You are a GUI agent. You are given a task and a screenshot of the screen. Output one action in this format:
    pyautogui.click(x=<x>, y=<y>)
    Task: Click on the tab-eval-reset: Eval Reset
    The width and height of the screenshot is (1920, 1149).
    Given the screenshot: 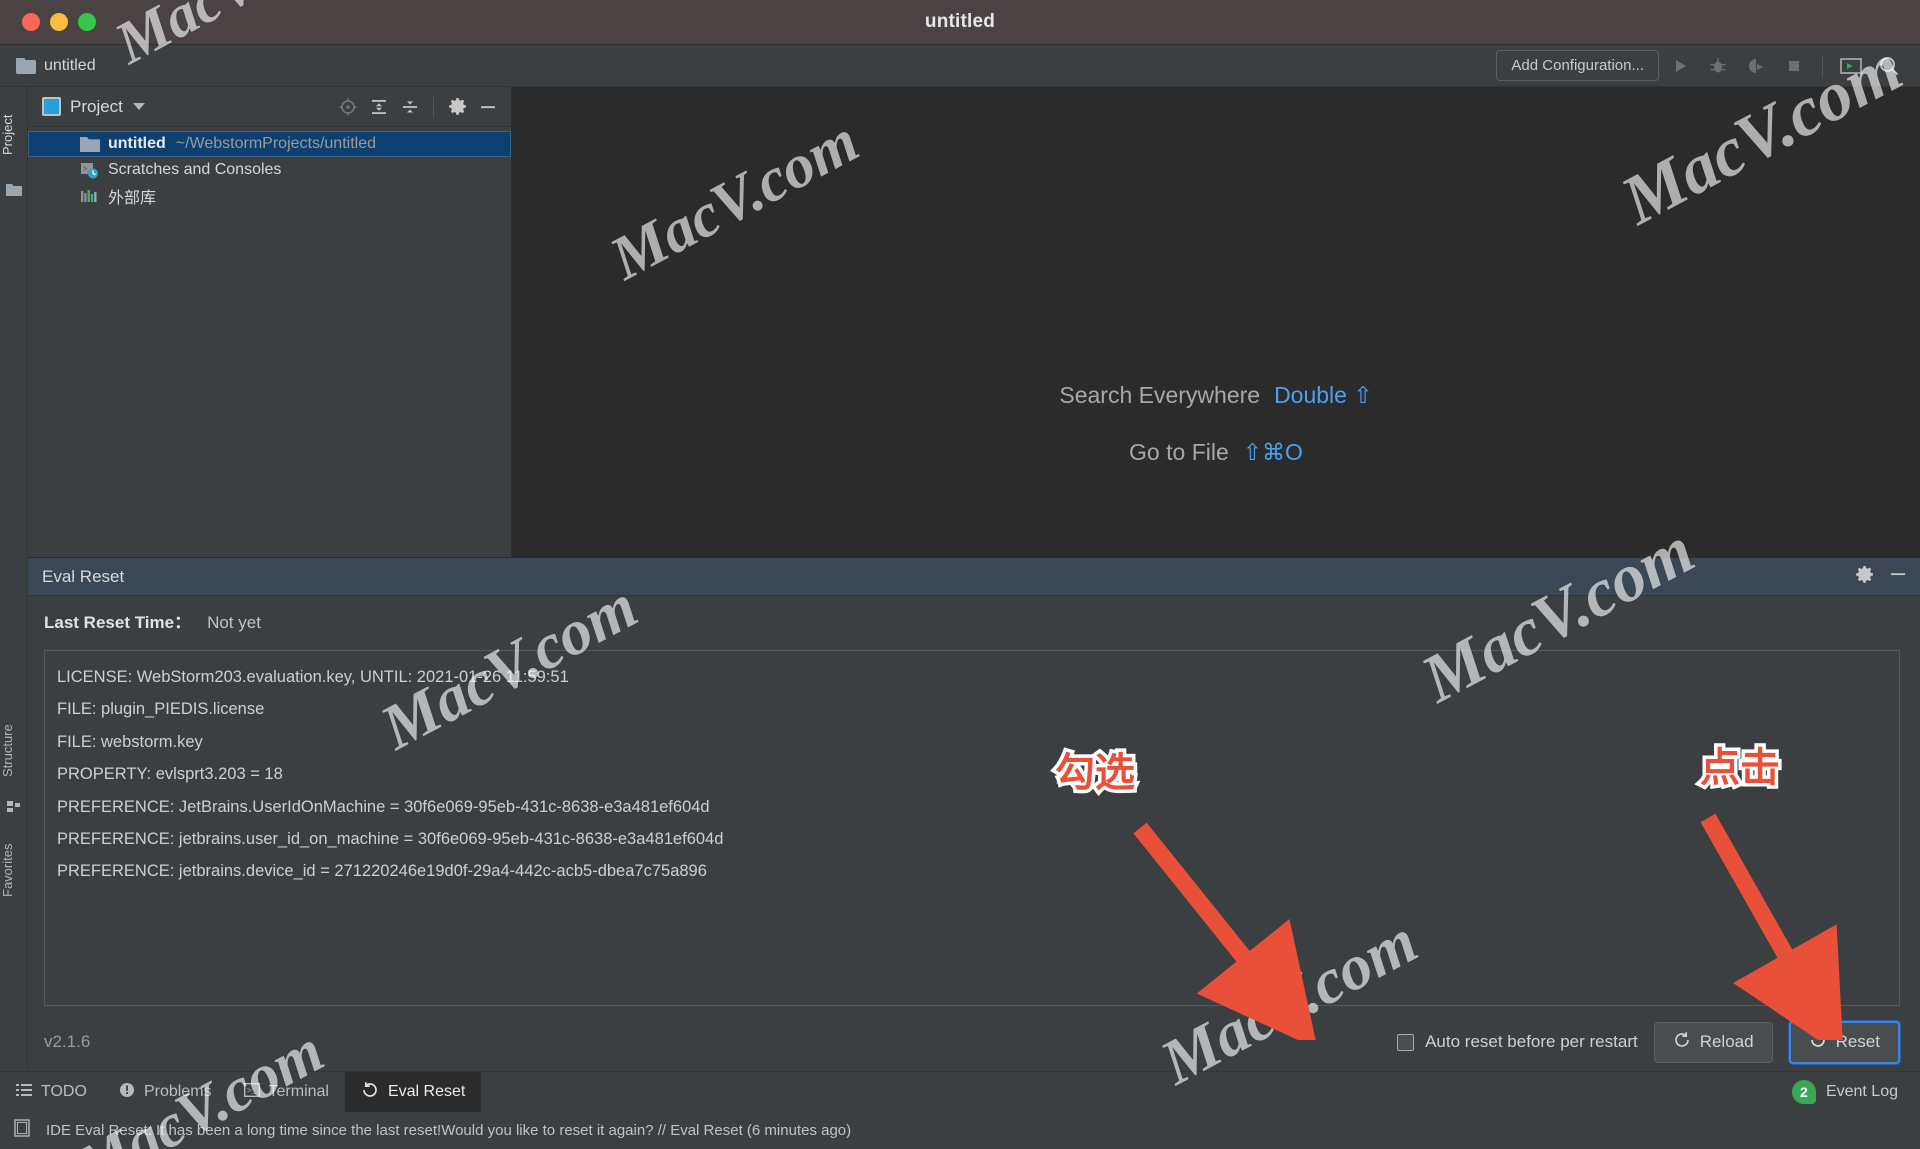 What is the action you would take?
    pyautogui.click(x=413, y=1092)
    